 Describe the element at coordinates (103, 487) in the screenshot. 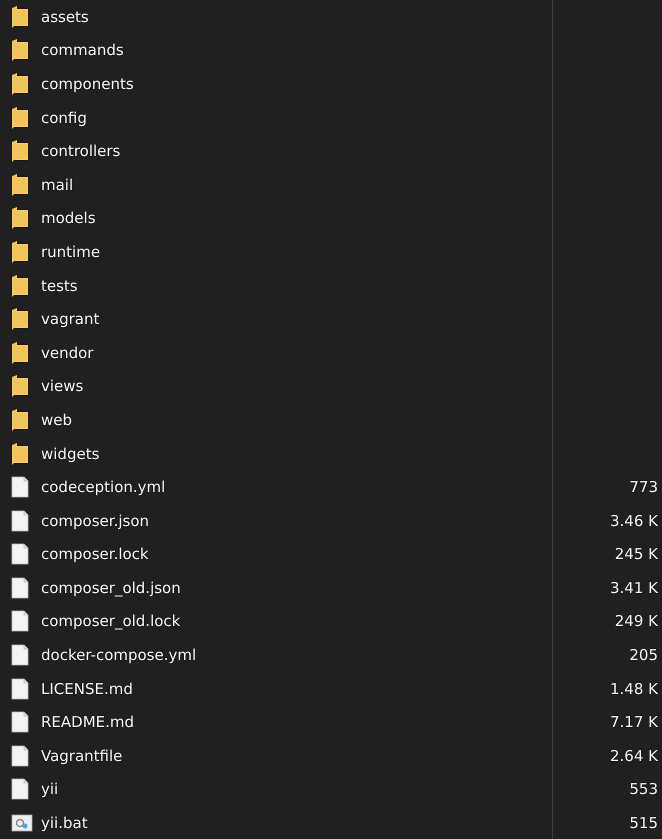

I see `file-name: codeception.yml` at that location.